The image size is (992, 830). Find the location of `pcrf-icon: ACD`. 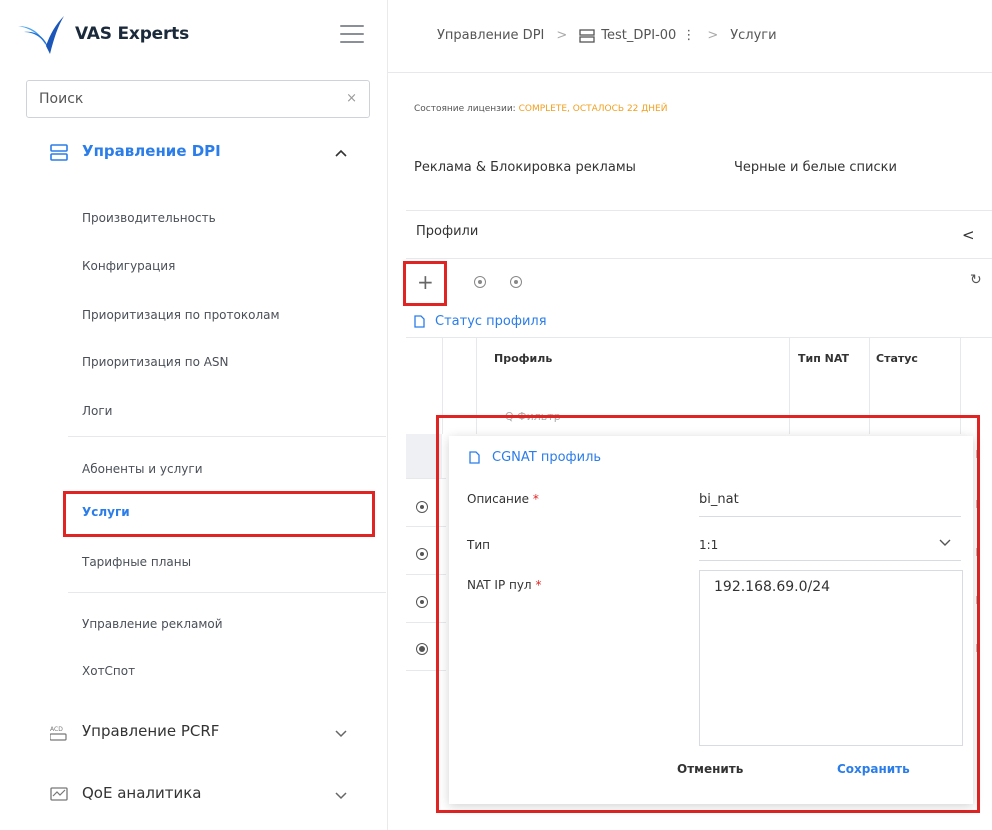

pcrf-icon: ACD is located at coordinates (58, 733).